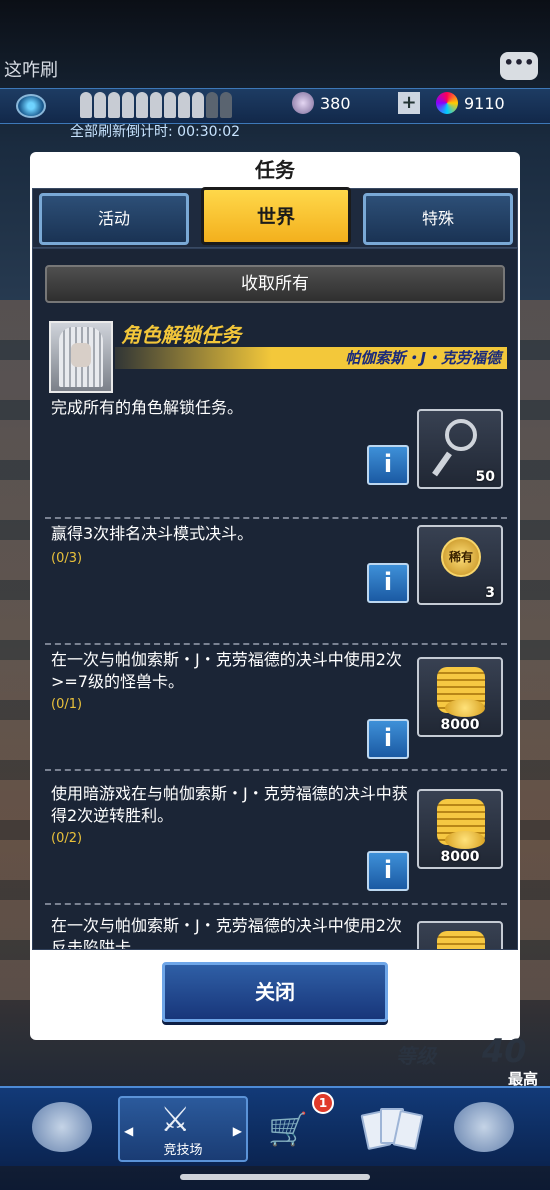 The width and height of the screenshot is (550, 1190). Describe the element at coordinates (275, 170) in the screenshot. I see `dialog-title: 任务` at that location.